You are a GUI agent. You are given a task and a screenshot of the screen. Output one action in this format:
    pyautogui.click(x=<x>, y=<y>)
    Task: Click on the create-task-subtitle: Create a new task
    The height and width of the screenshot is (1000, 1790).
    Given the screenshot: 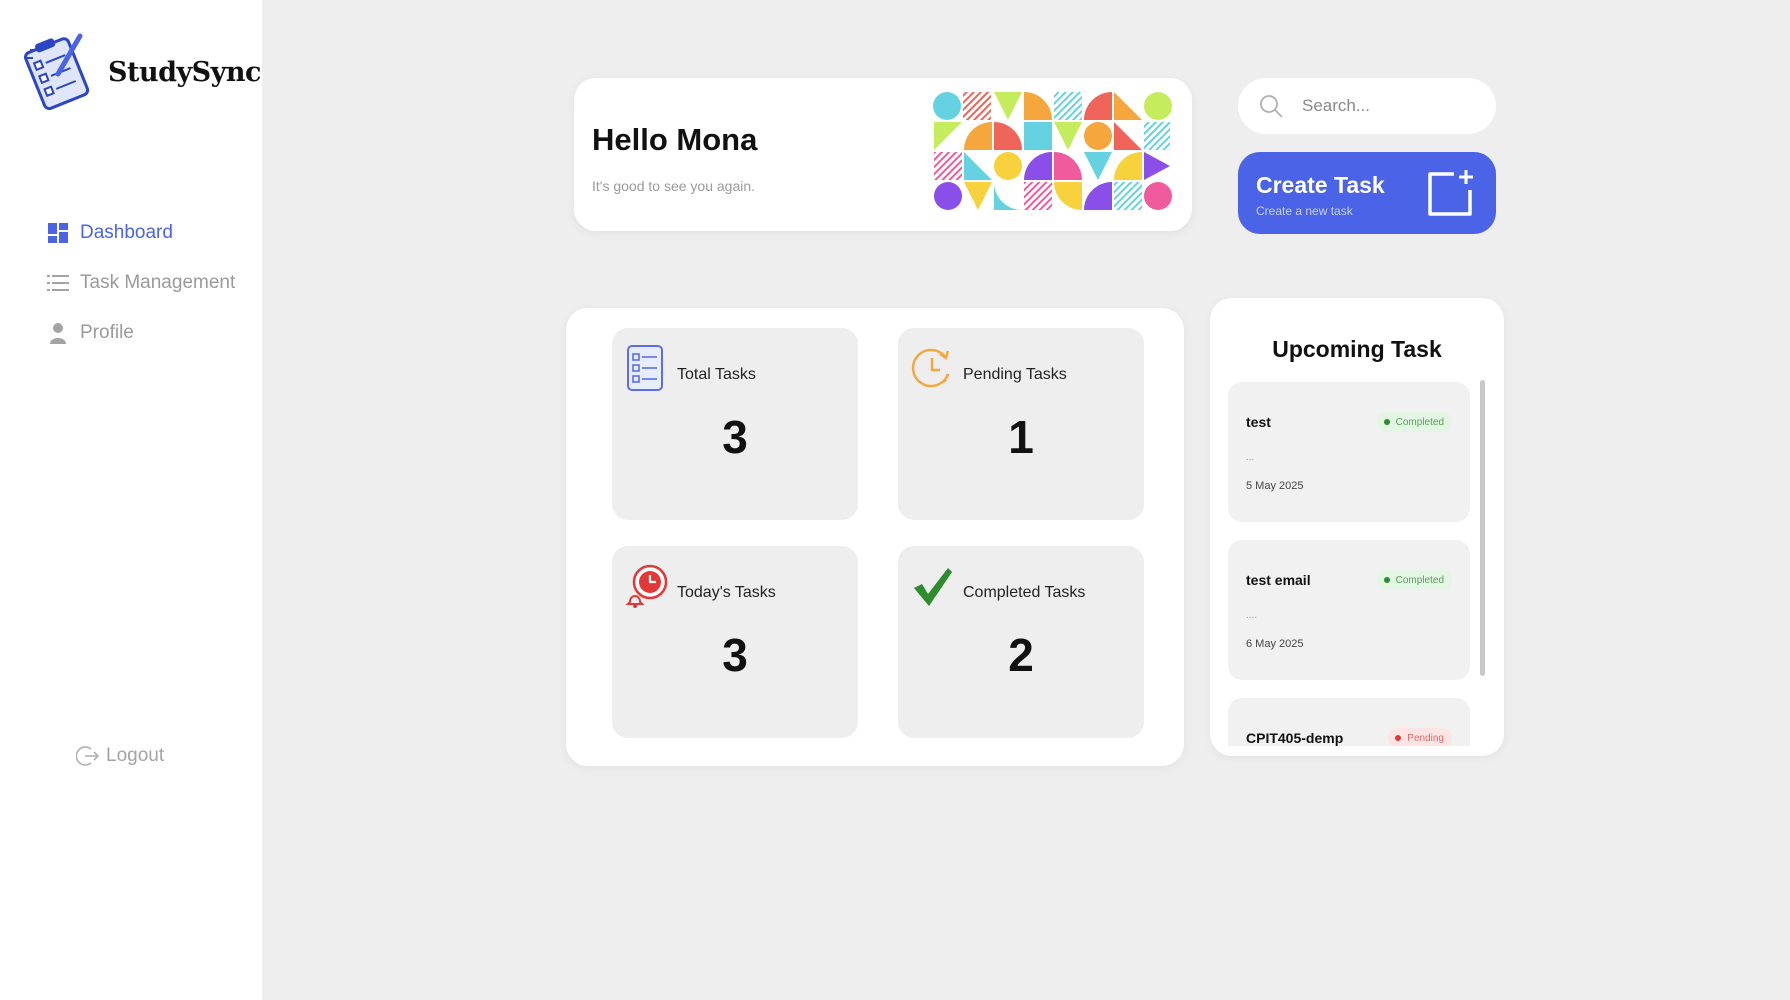 What is the action you would take?
    pyautogui.click(x=1304, y=211)
    